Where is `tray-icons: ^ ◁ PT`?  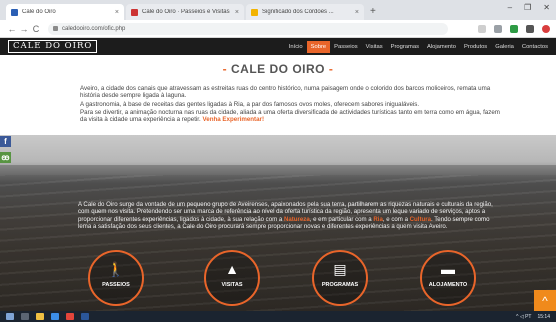 tray-icons: ^ ◁ PT is located at coordinates (523, 317).